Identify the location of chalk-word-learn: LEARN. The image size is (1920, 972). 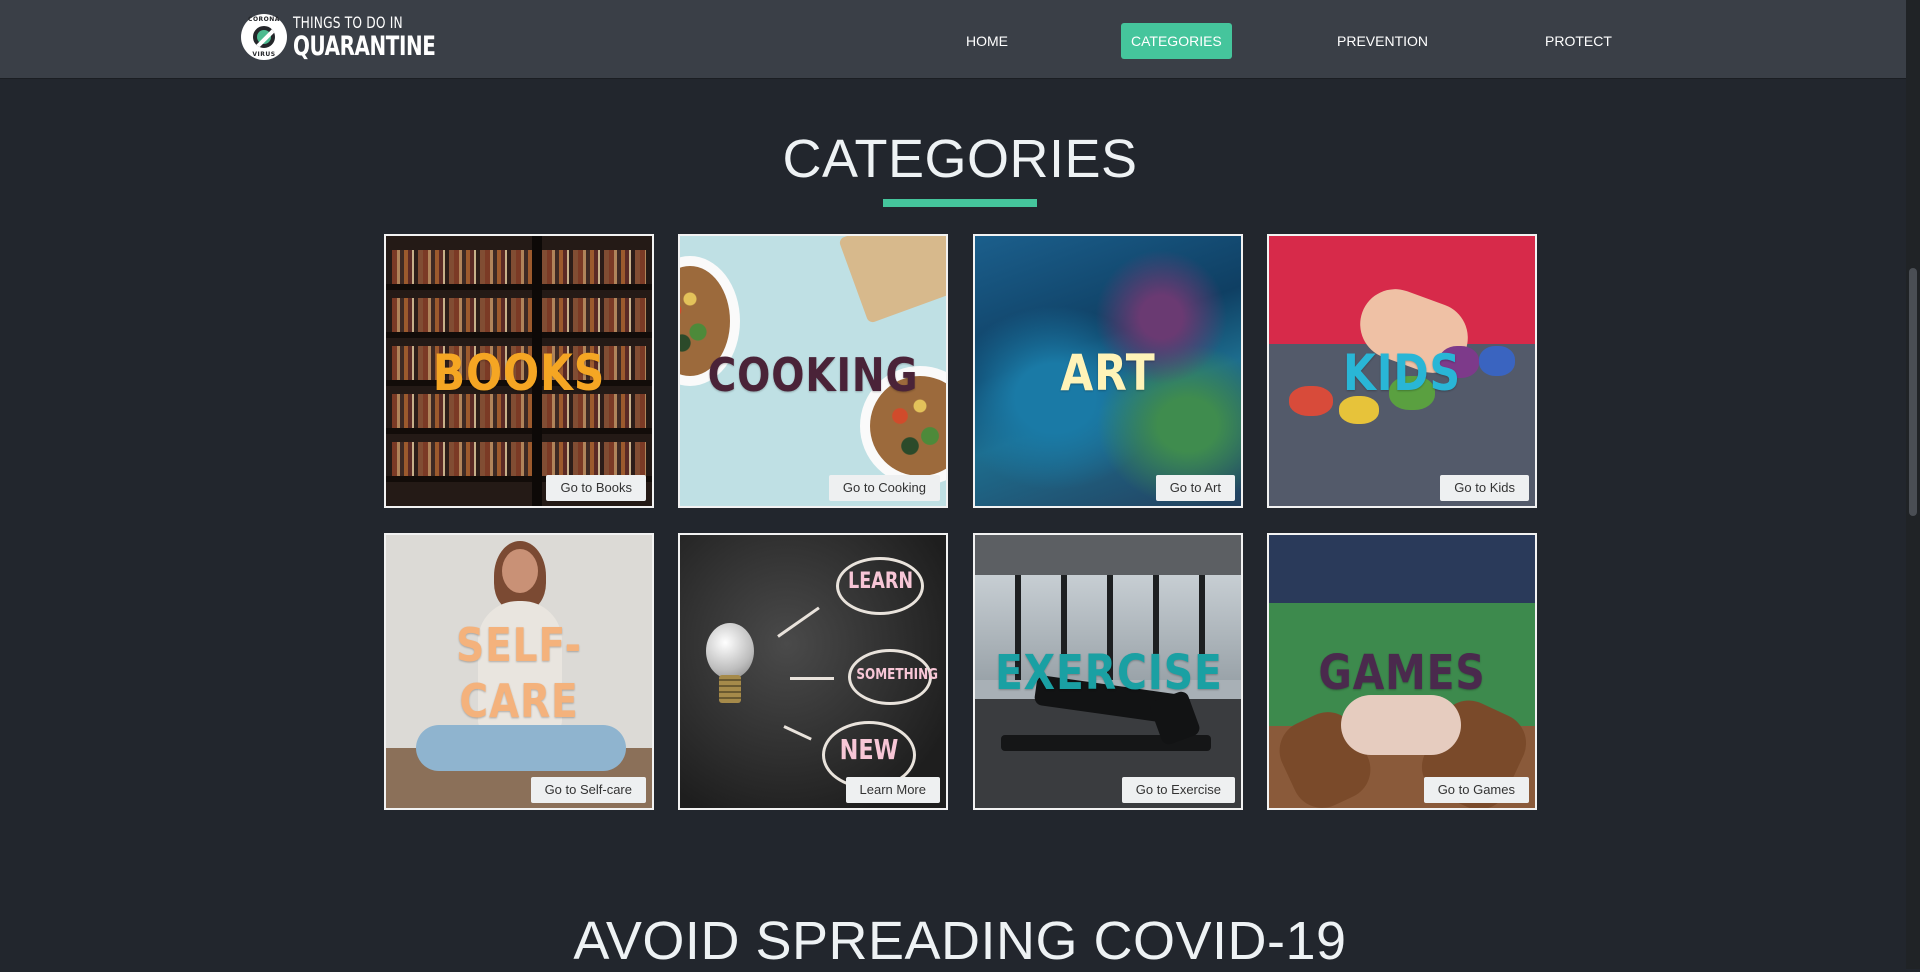
(881, 581).